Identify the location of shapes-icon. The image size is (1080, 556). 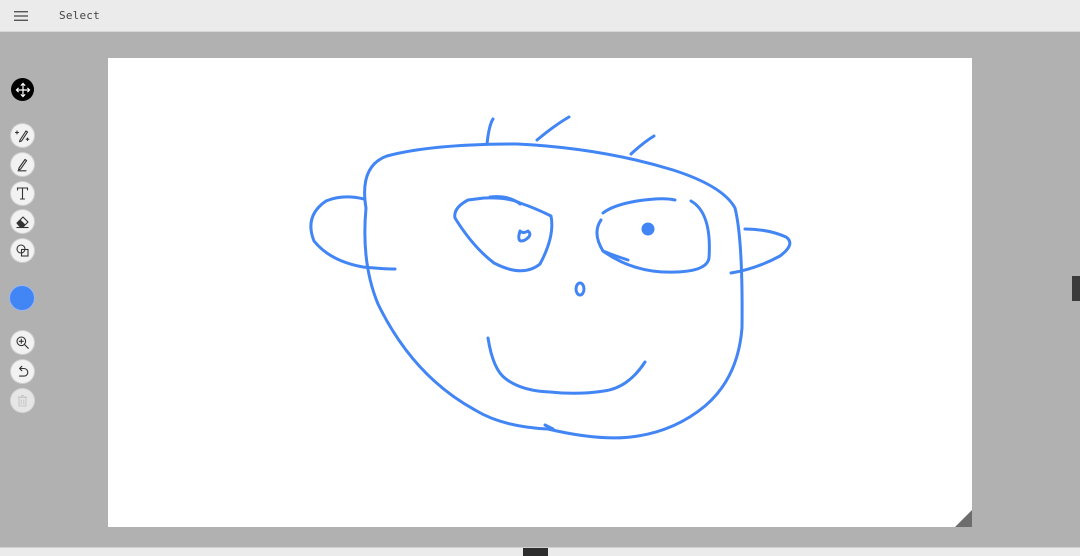
(22, 250).